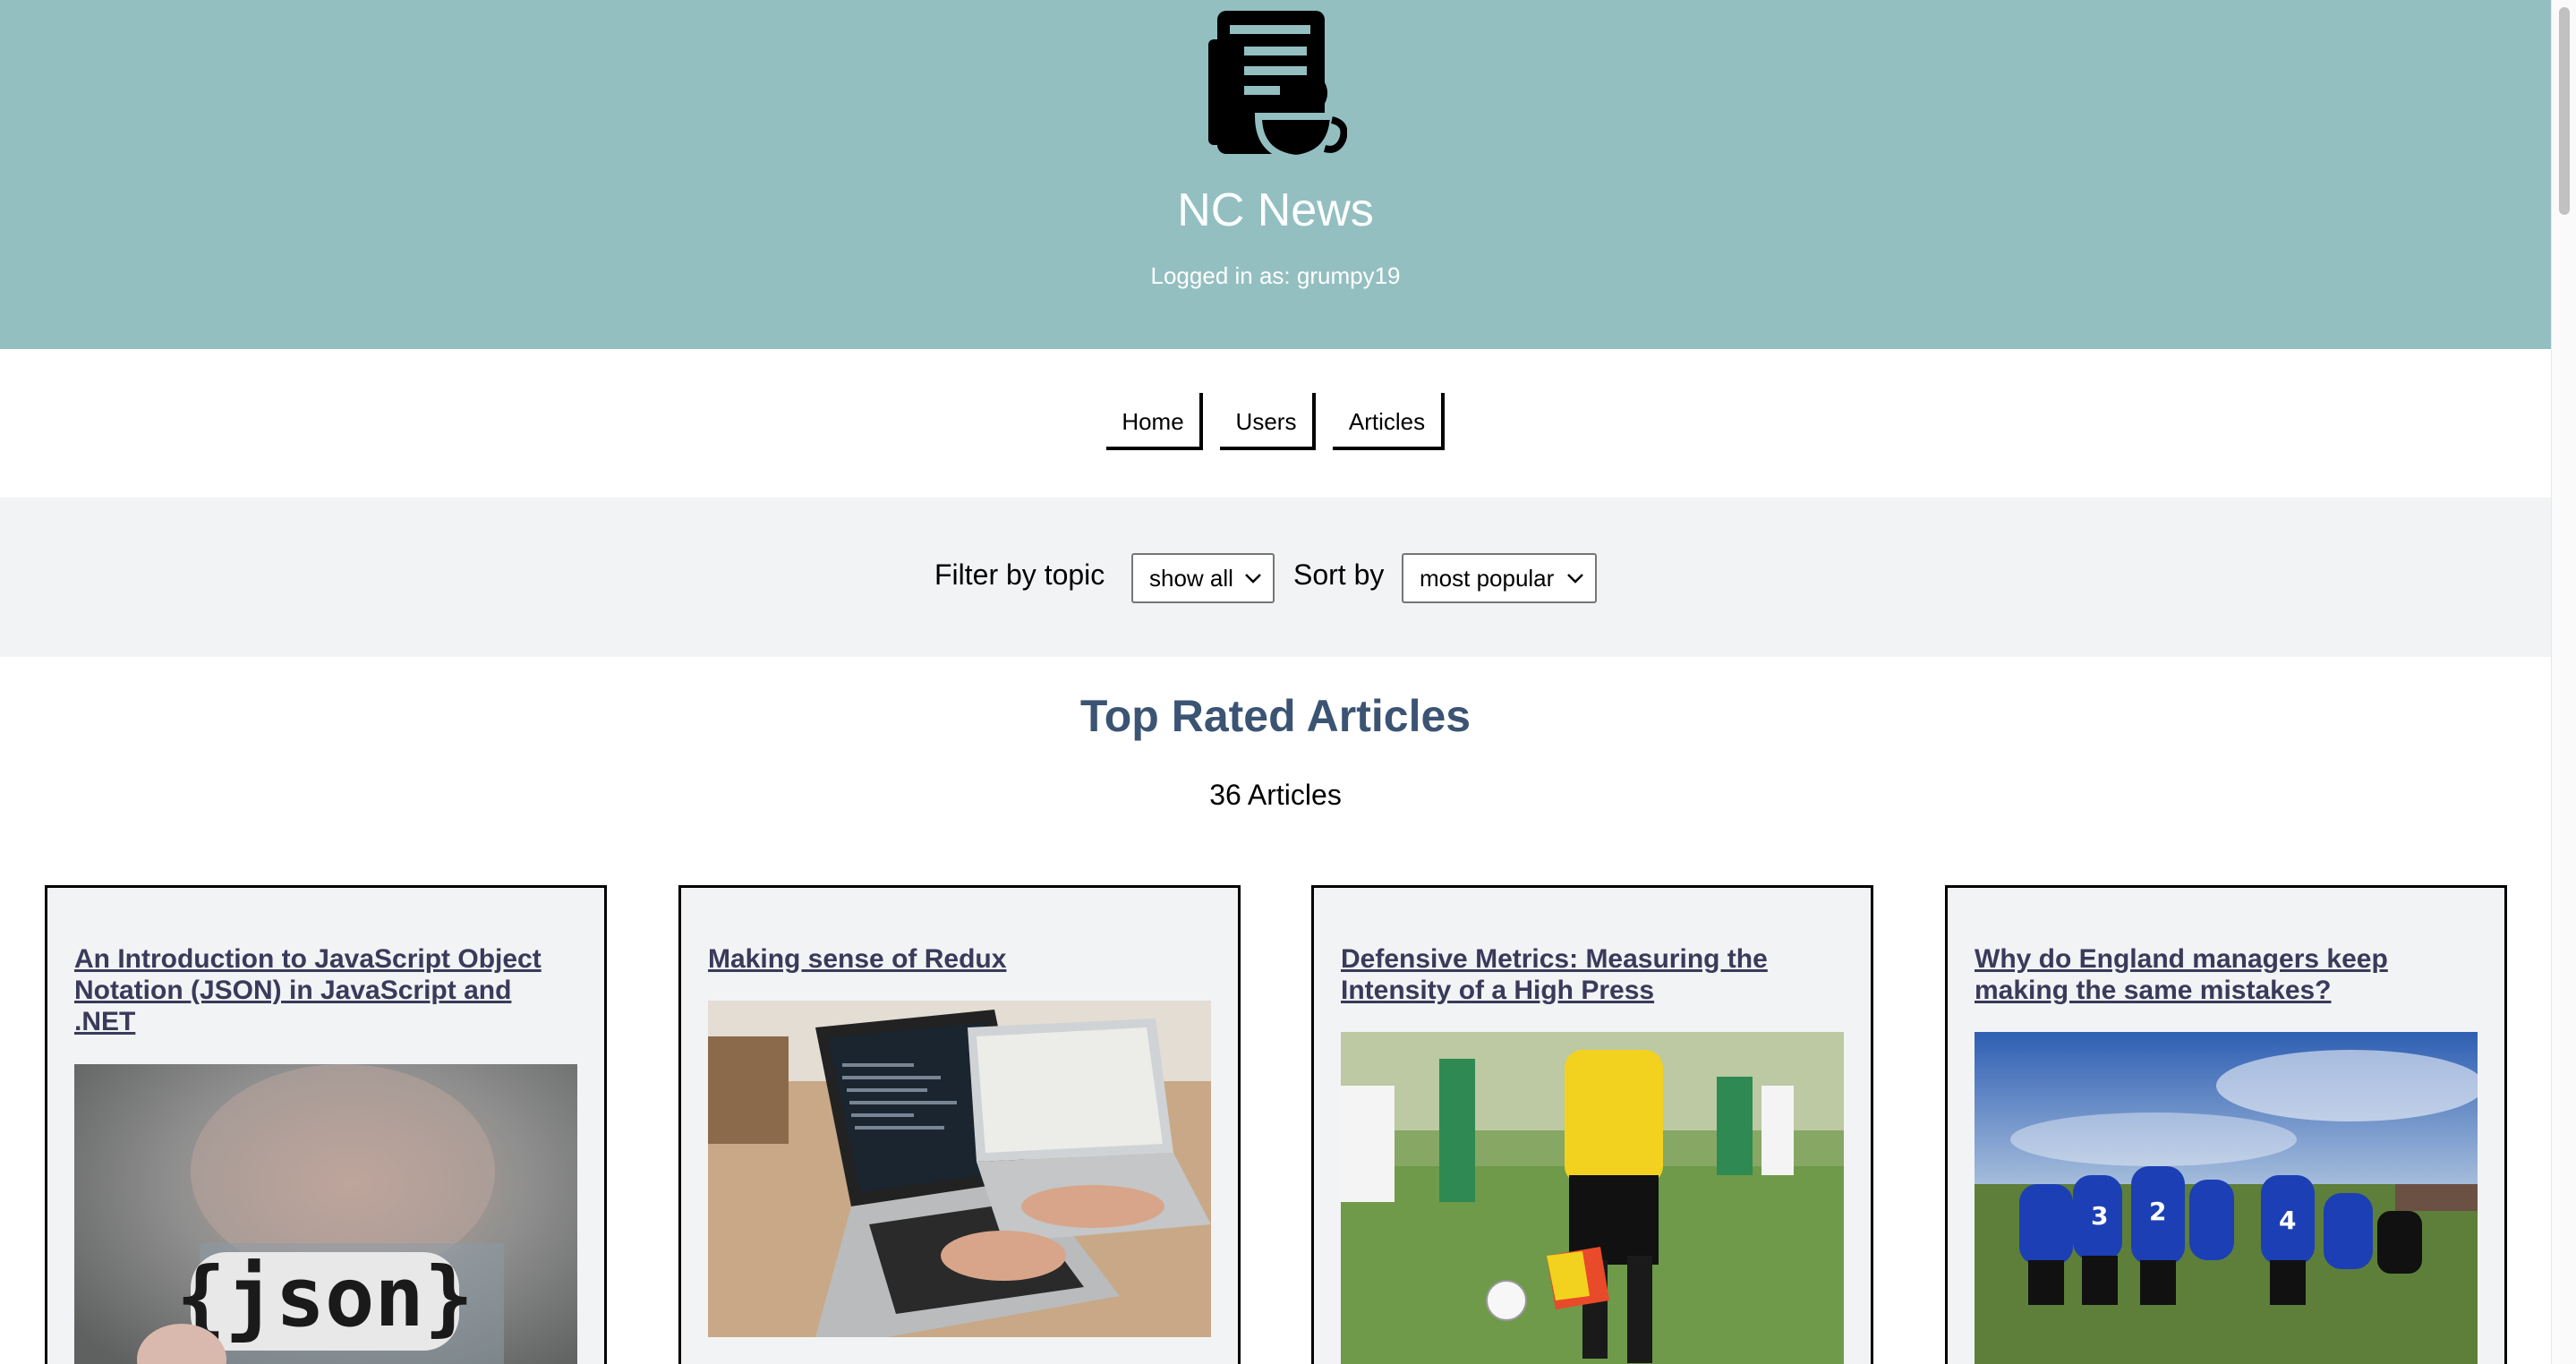  Describe the element at coordinates (1275, 210) in the screenshot. I see `site-title: NC News` at that location.